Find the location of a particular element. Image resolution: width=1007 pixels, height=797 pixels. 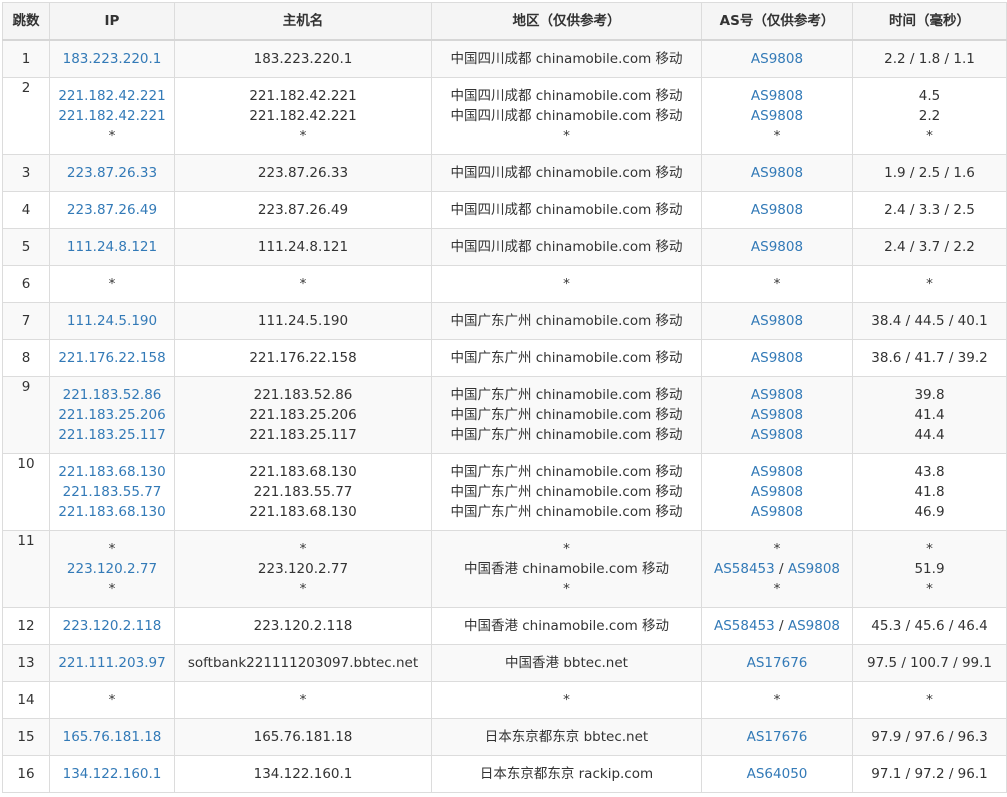

ip-link: 165.76.181.18 is located at coordinates (112, 737).